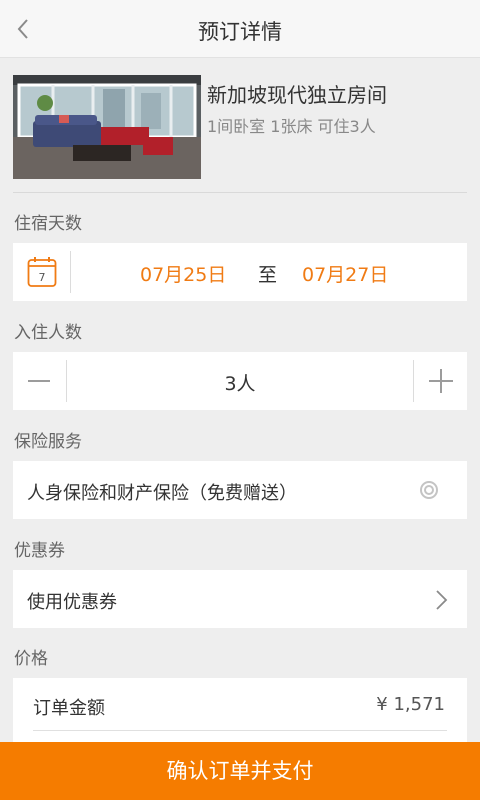  I want to click on check-in-date: 07月25日, so click(183, 273).